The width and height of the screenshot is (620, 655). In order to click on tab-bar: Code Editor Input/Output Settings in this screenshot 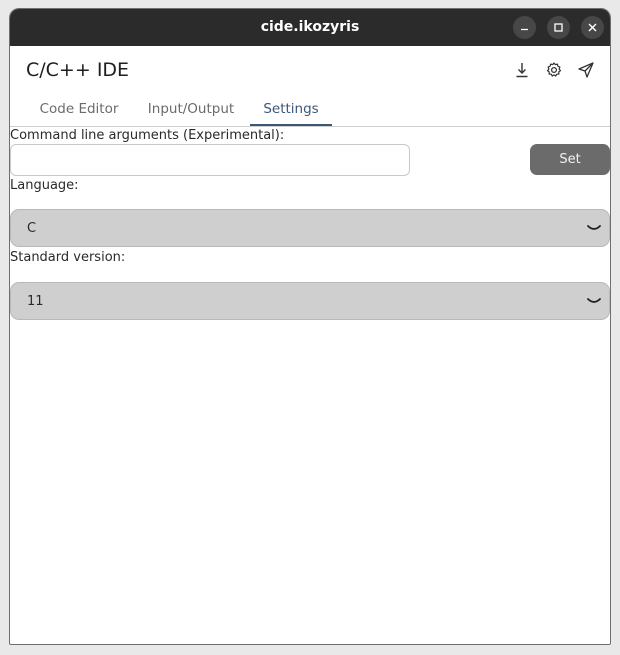, I will do `click(310, 110)`.